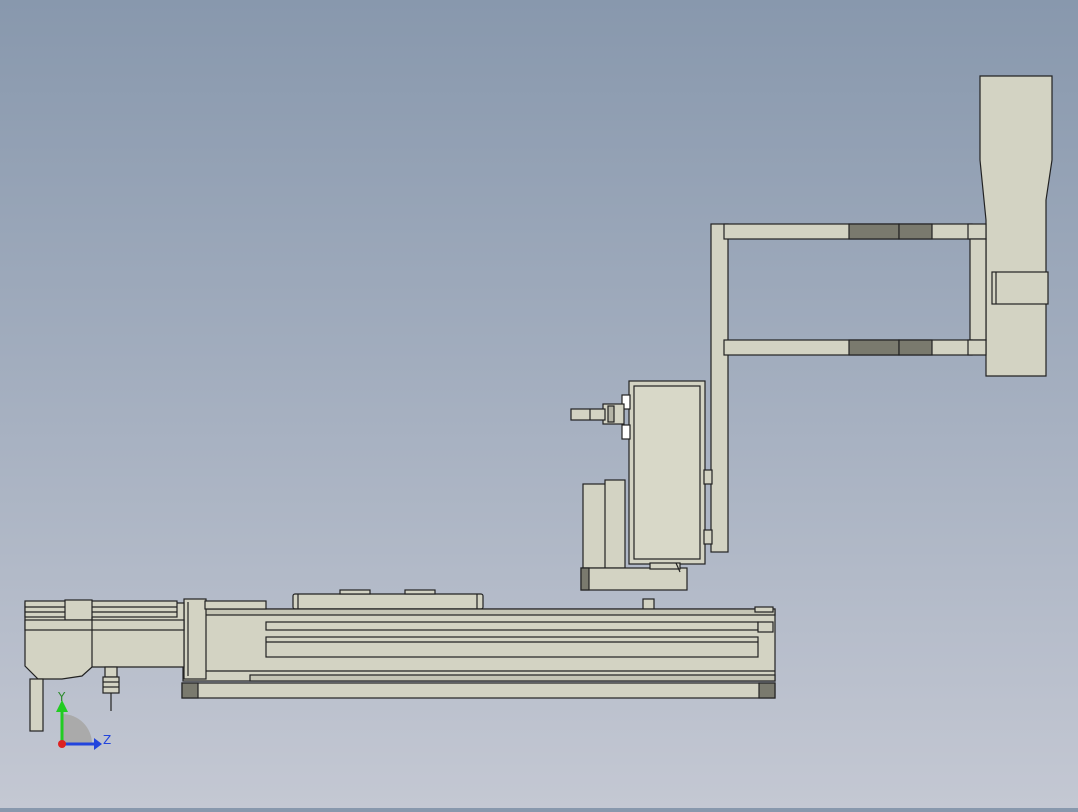  What do you see at coordinates (848, 388) in the screenshot?
I see `frame-arms` at bounding box center [848, 388].